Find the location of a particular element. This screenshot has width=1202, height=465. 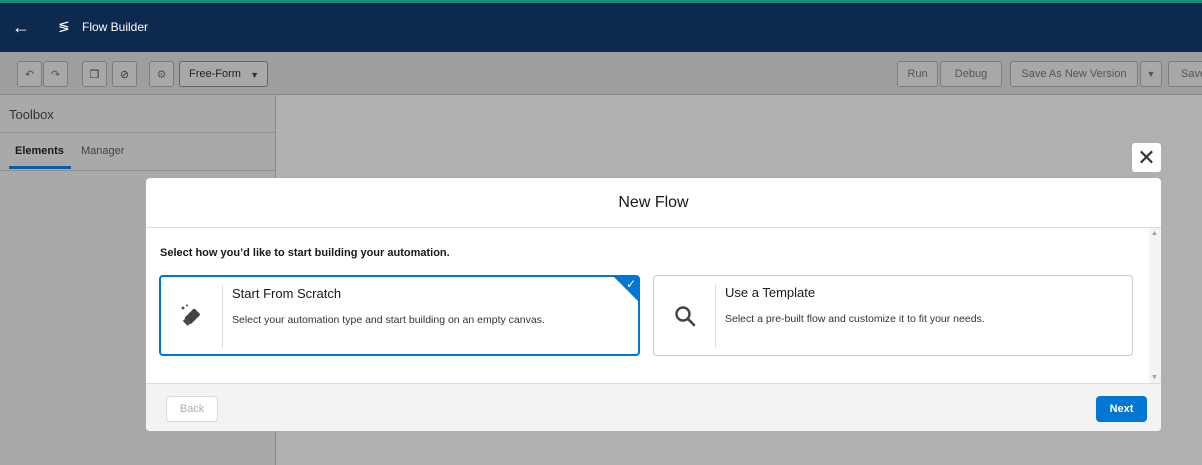

flow-builder-icon: ≶ is located at coordinates (64, 26).